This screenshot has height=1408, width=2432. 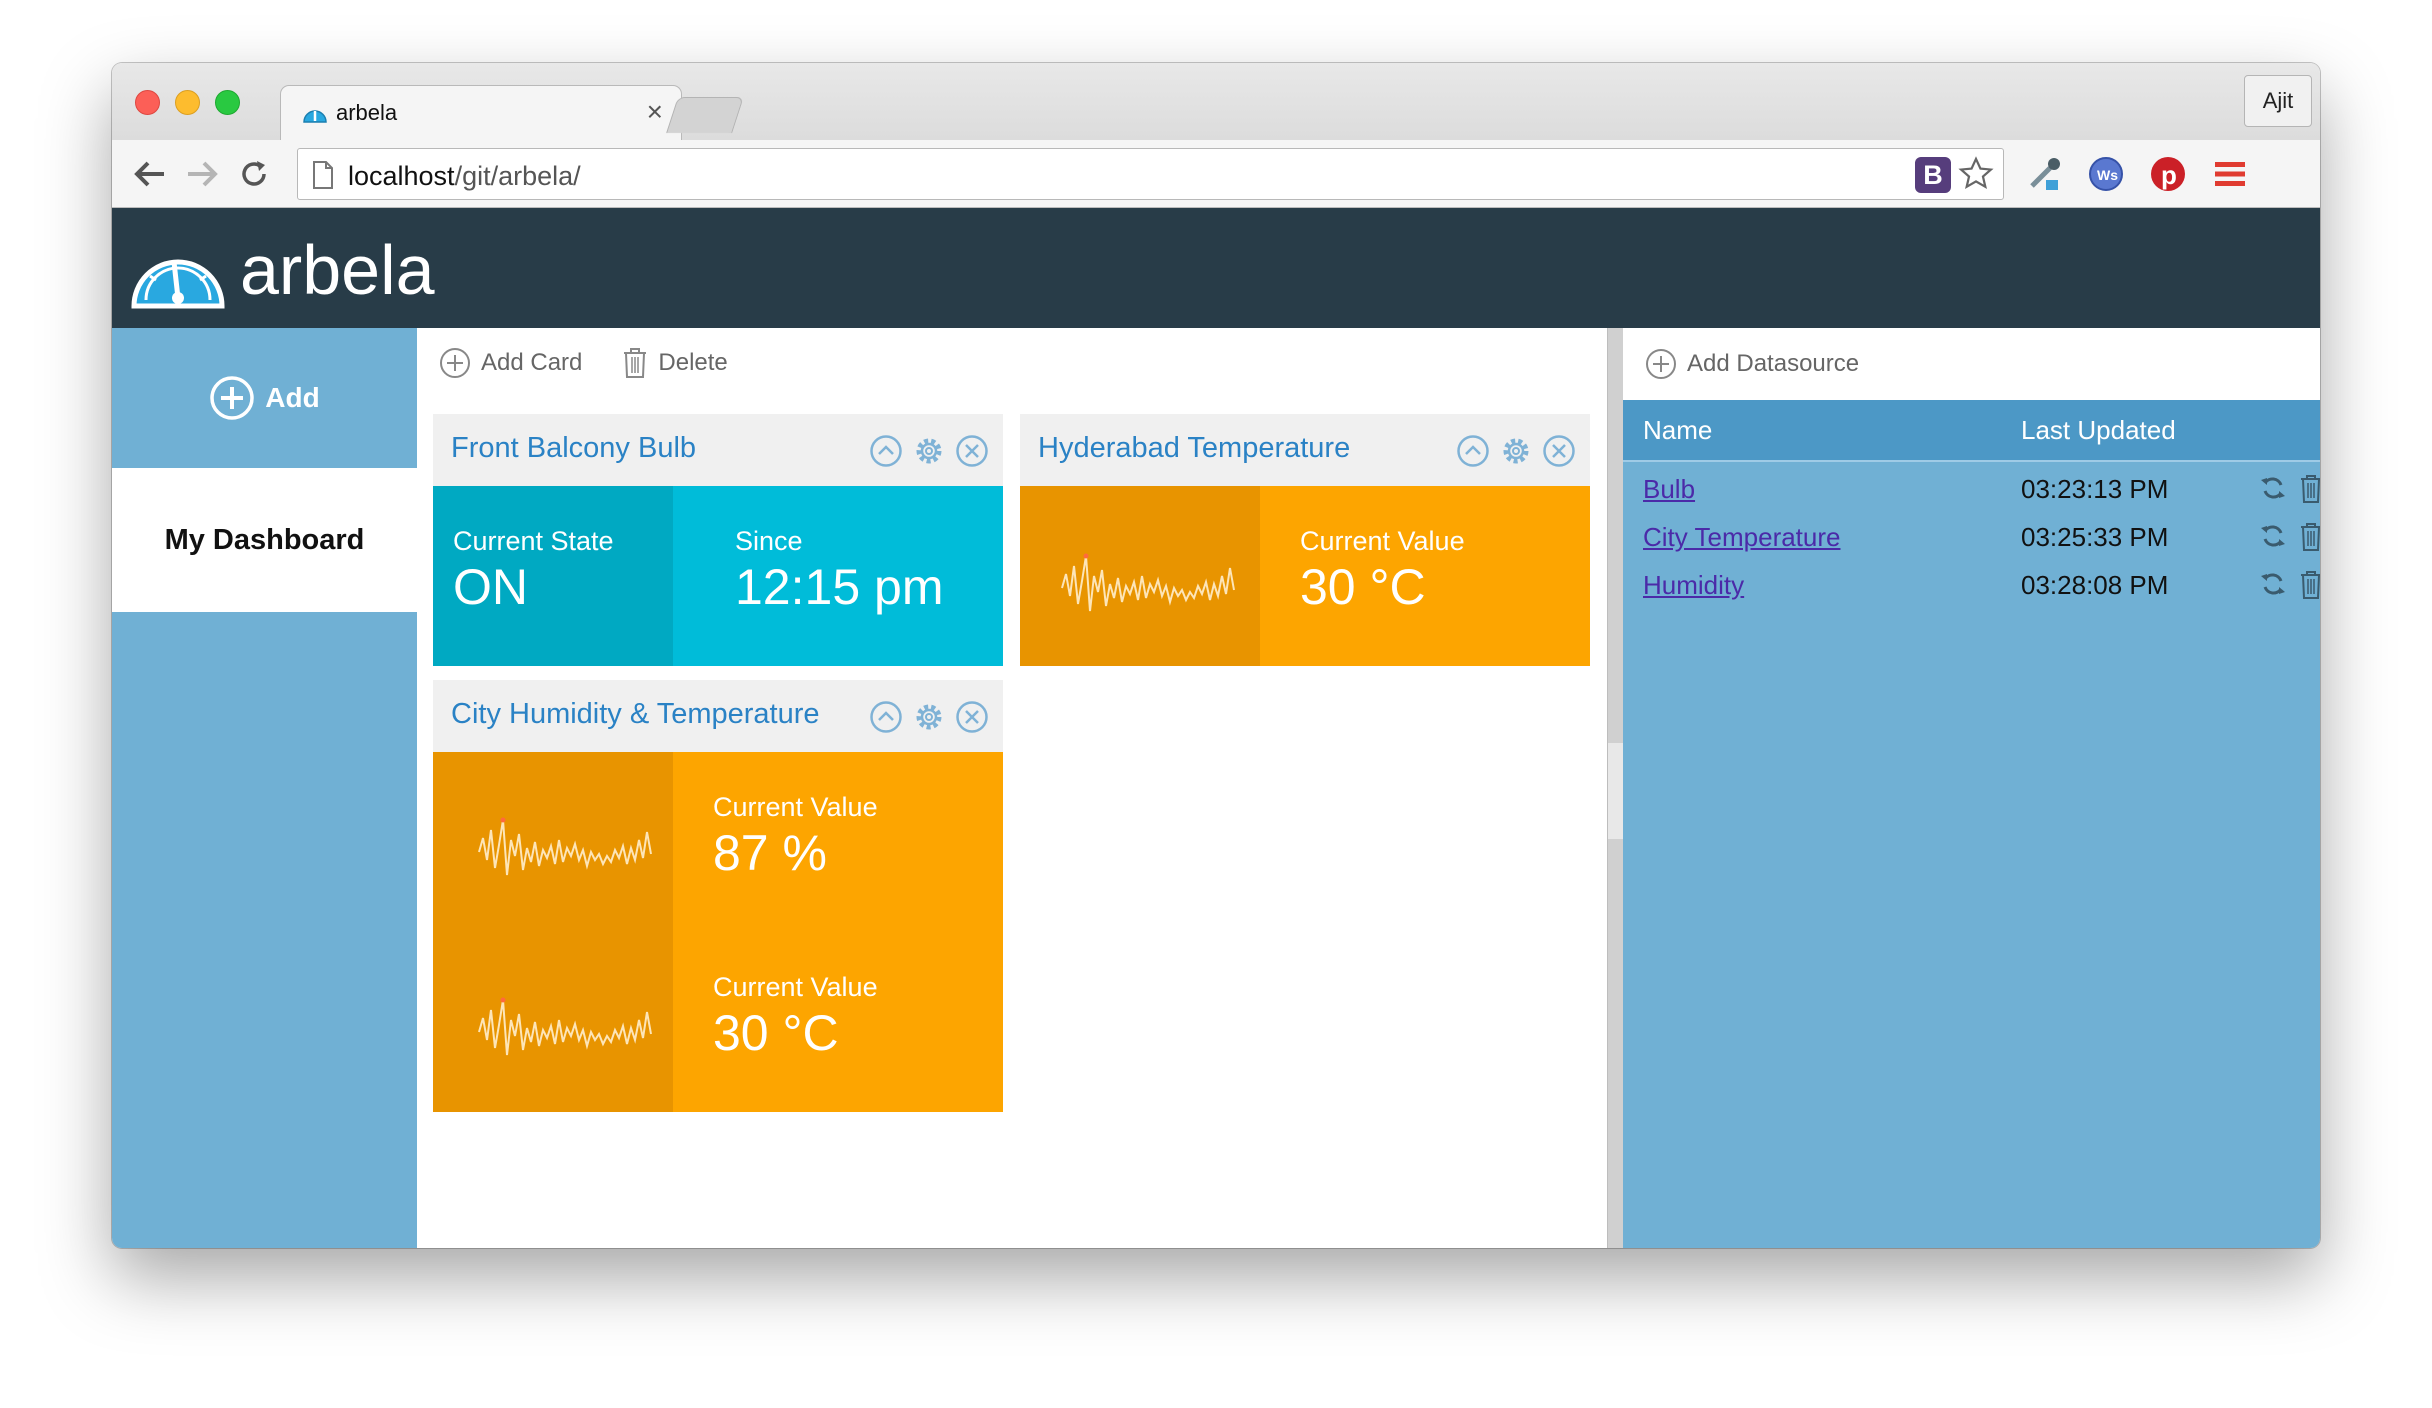 I want to click on bootstrap-extension-icon: B, so click(x=1933, y=175).